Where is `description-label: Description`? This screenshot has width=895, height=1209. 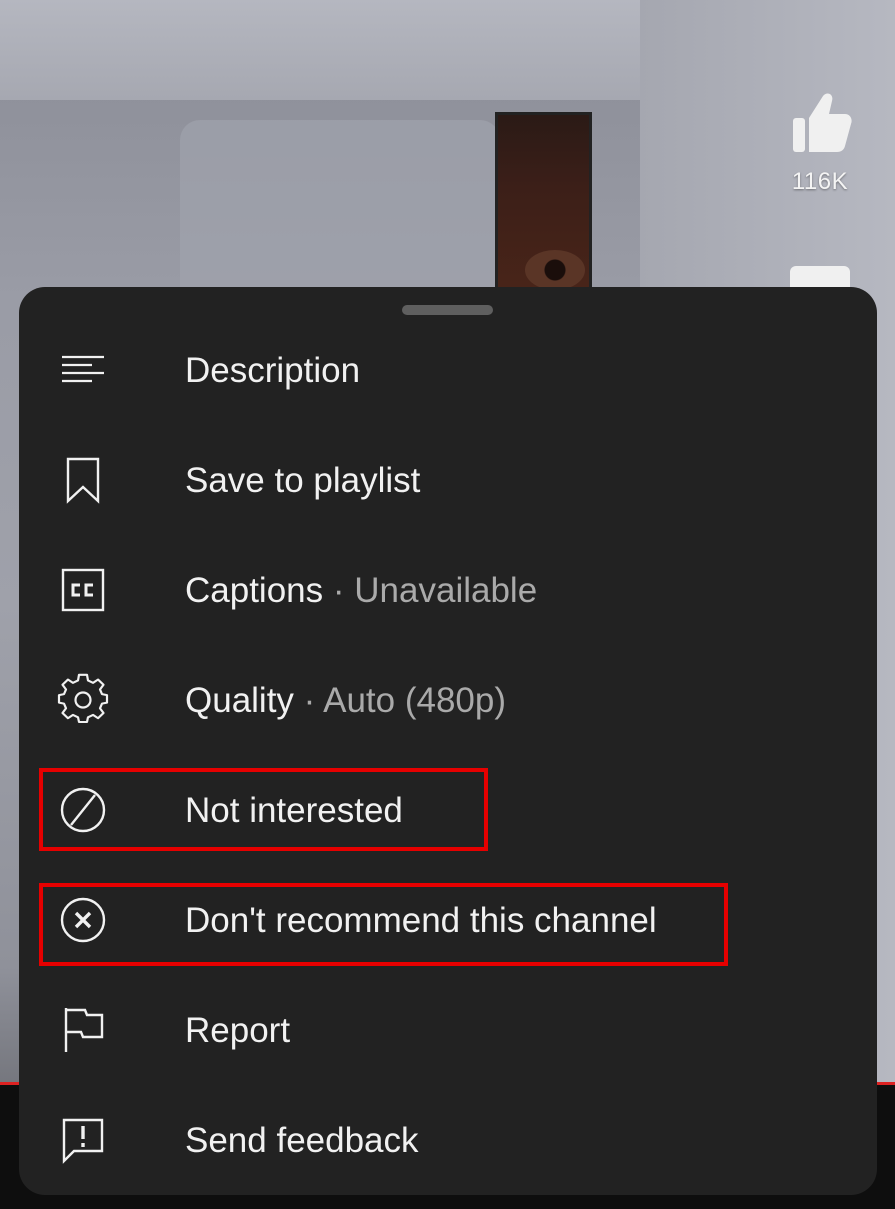
description-label: Description is located at coordinates (273, 370).